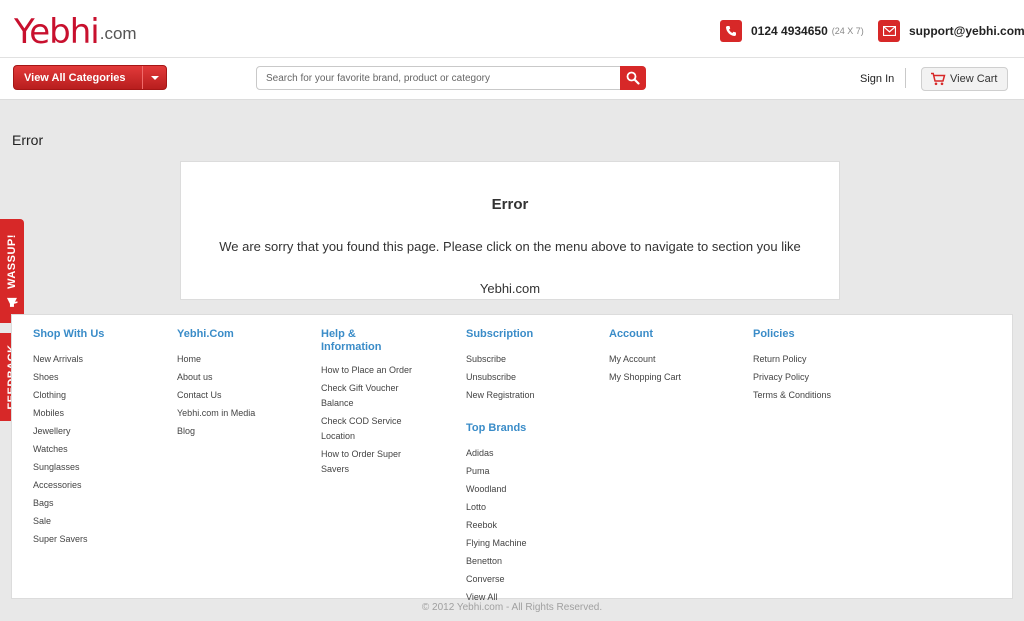 The height and width of the screenshot is (621, 1024). Describe the element at coordinates (68, 521) in the screenshot. I see `footer-link: Sale` at that location.